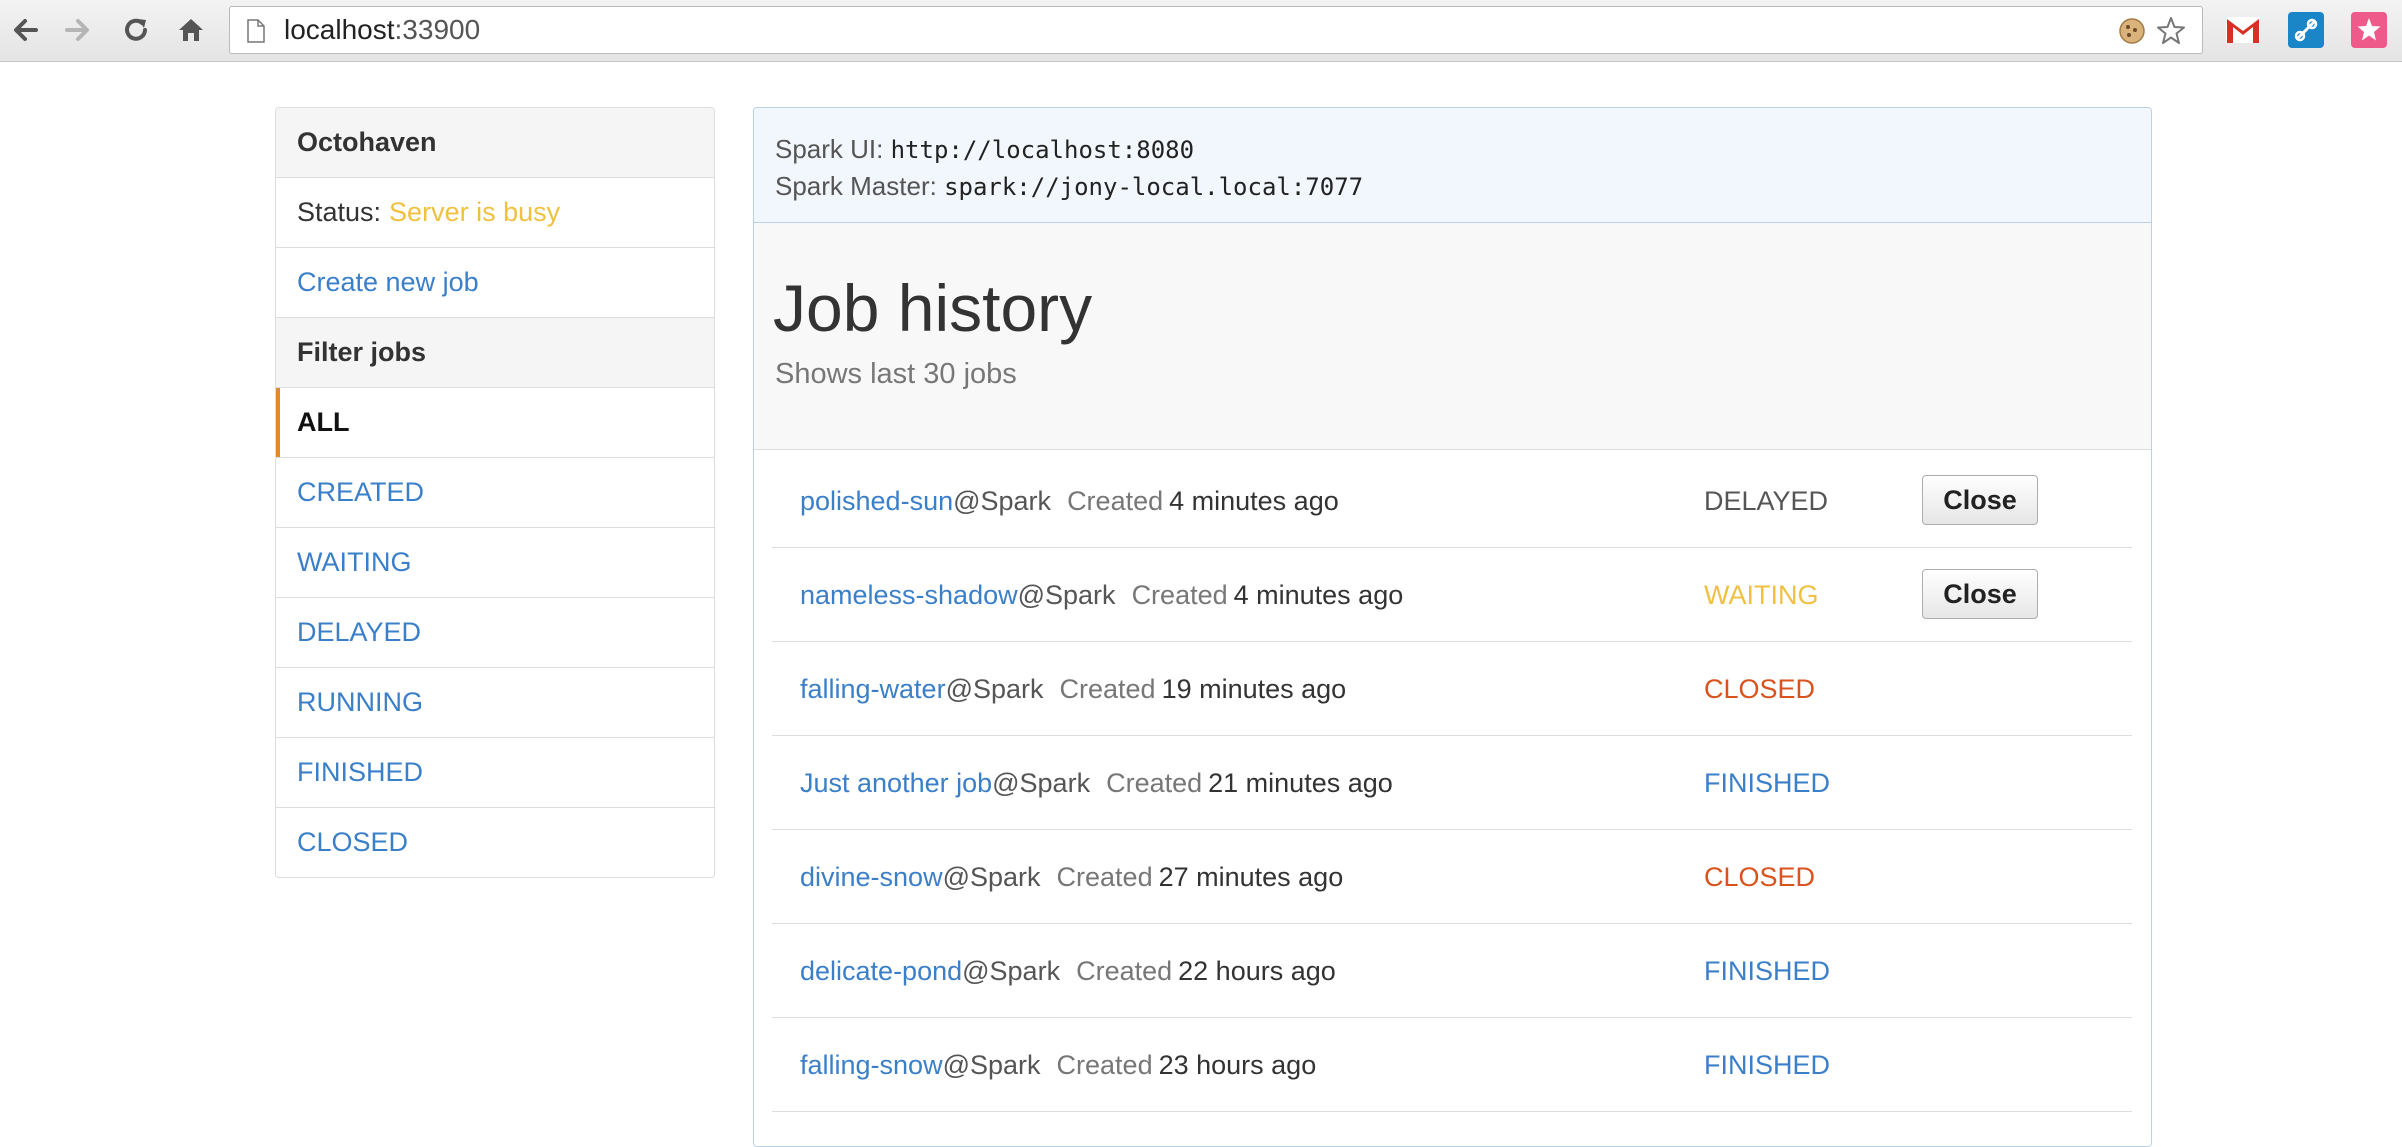 Image resolution: width=2402 pixels, height=1147 pixels. Describe the element at coordinates (1251, 877) in the screenshot. I see `created-time: 27 minutes ago` at that location.